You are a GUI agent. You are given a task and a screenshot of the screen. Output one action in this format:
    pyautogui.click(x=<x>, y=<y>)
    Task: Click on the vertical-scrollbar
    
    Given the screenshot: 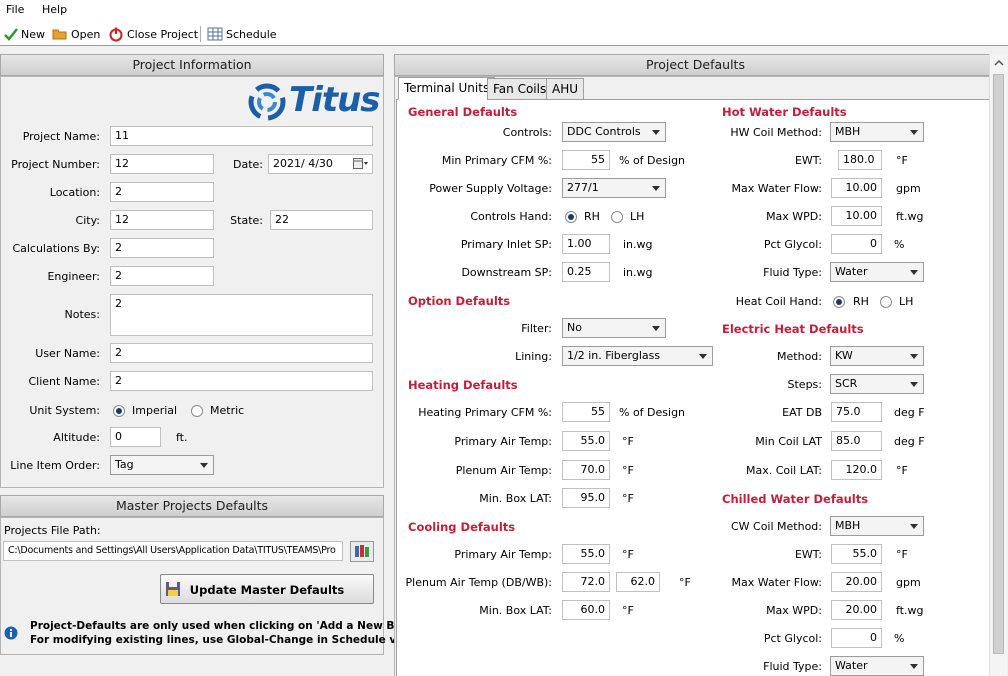 What is the action you would take?
    pyautogui.click(x=998, y=365)
    